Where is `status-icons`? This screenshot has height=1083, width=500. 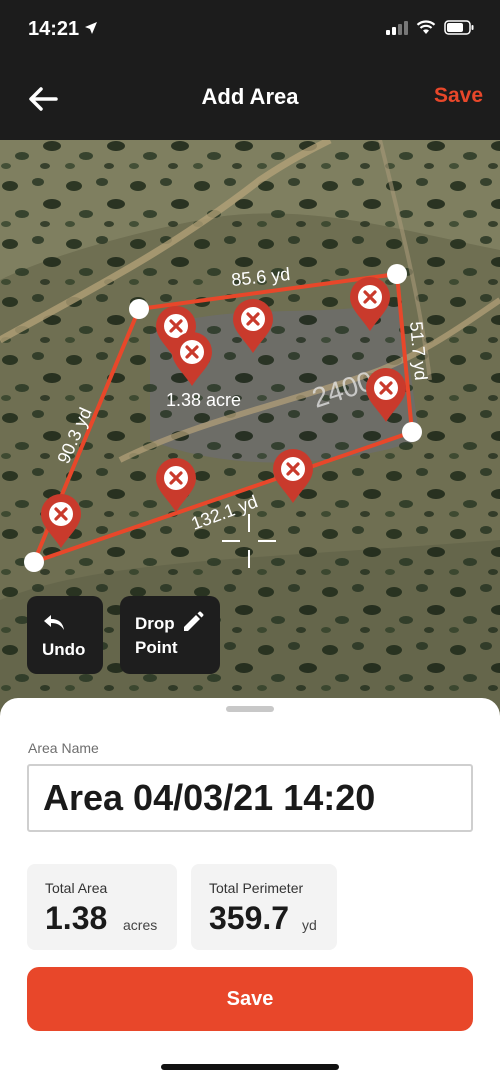 status-icons is located at coordinates (430, 27).